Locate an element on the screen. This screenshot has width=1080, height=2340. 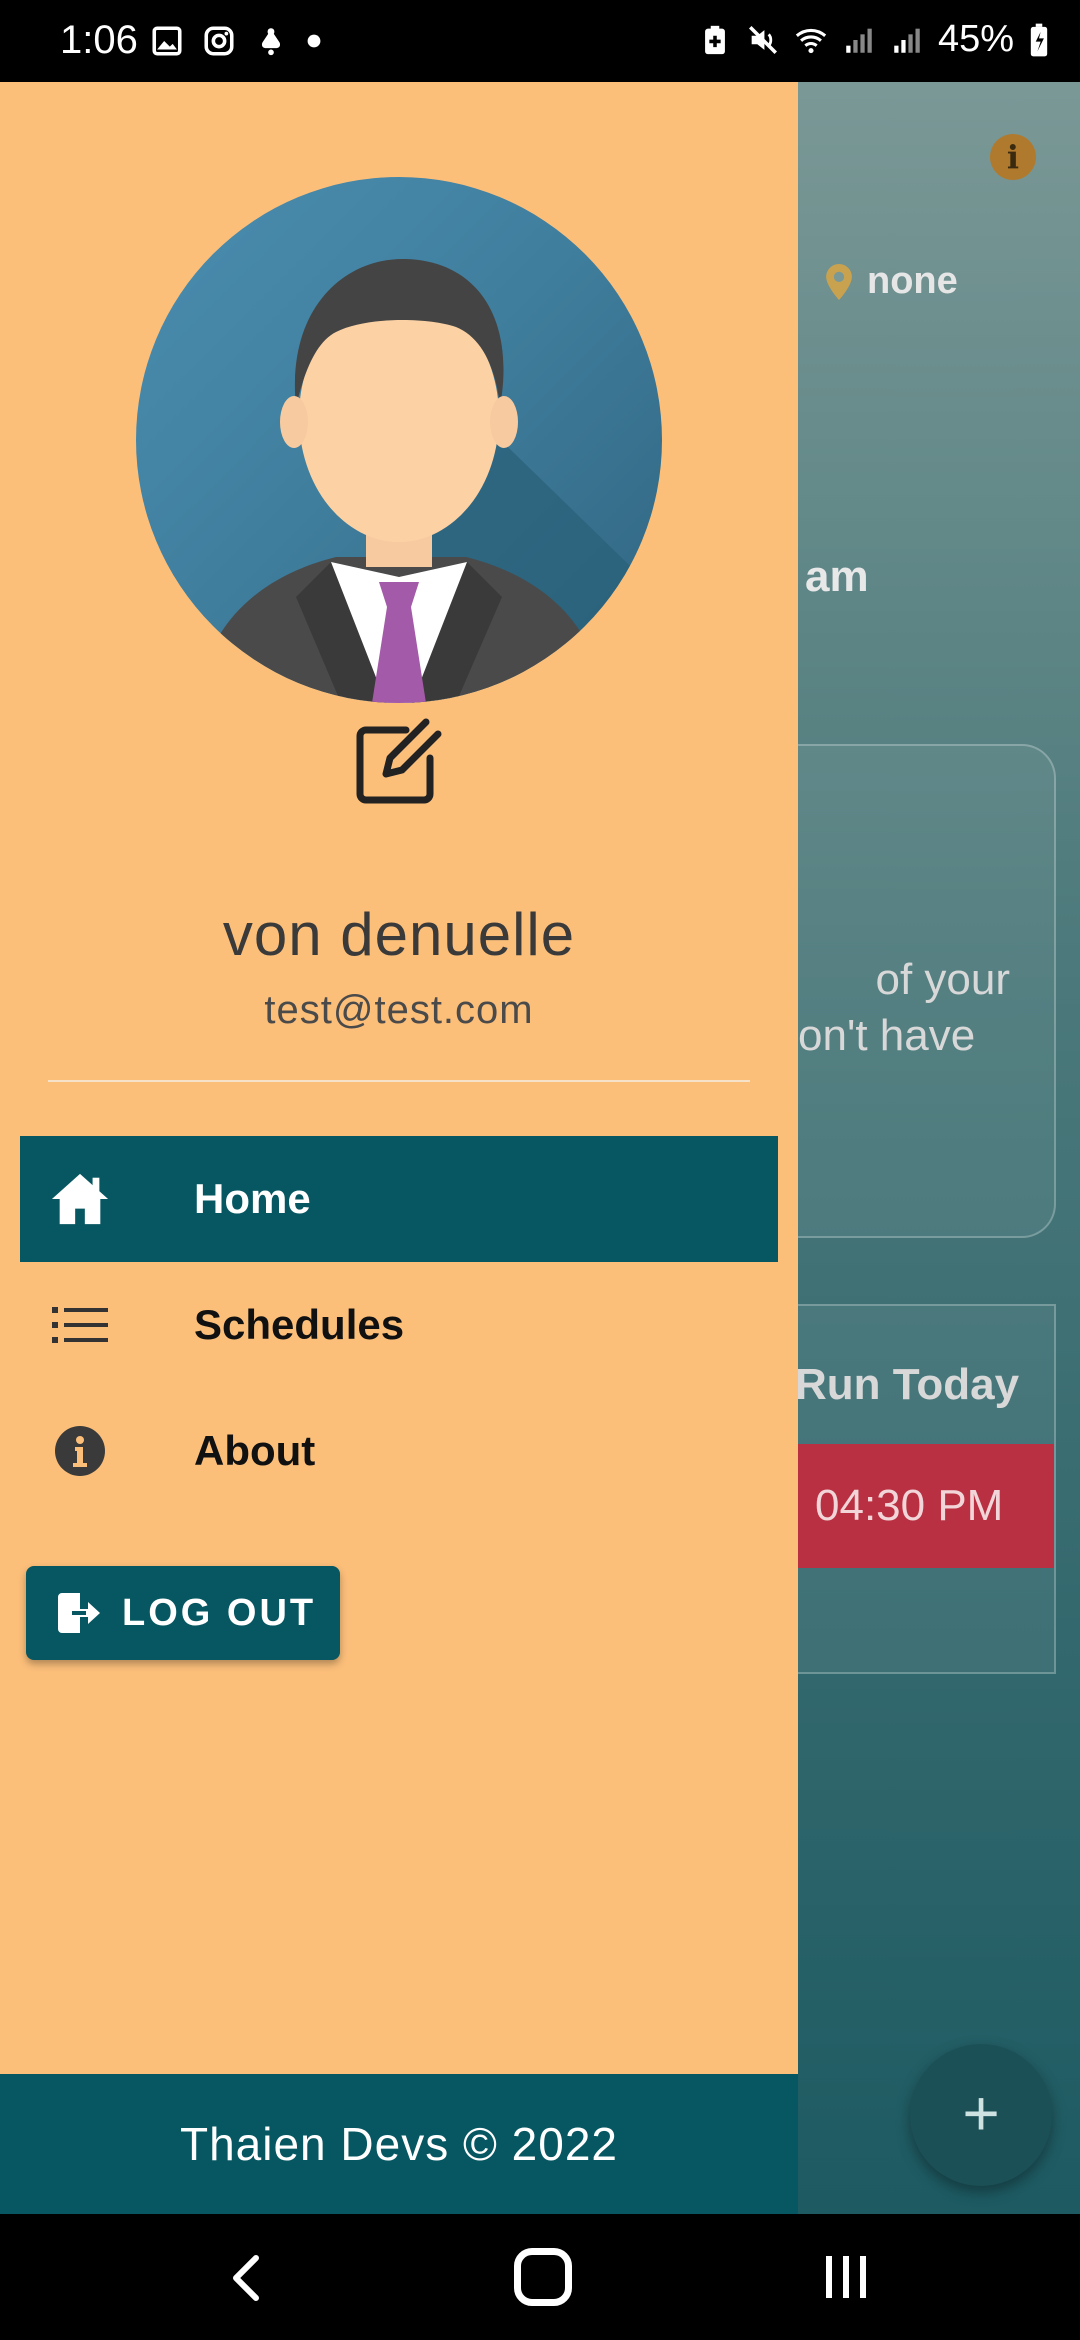
nav-item-about: About is located at coordinates (399, 1451).